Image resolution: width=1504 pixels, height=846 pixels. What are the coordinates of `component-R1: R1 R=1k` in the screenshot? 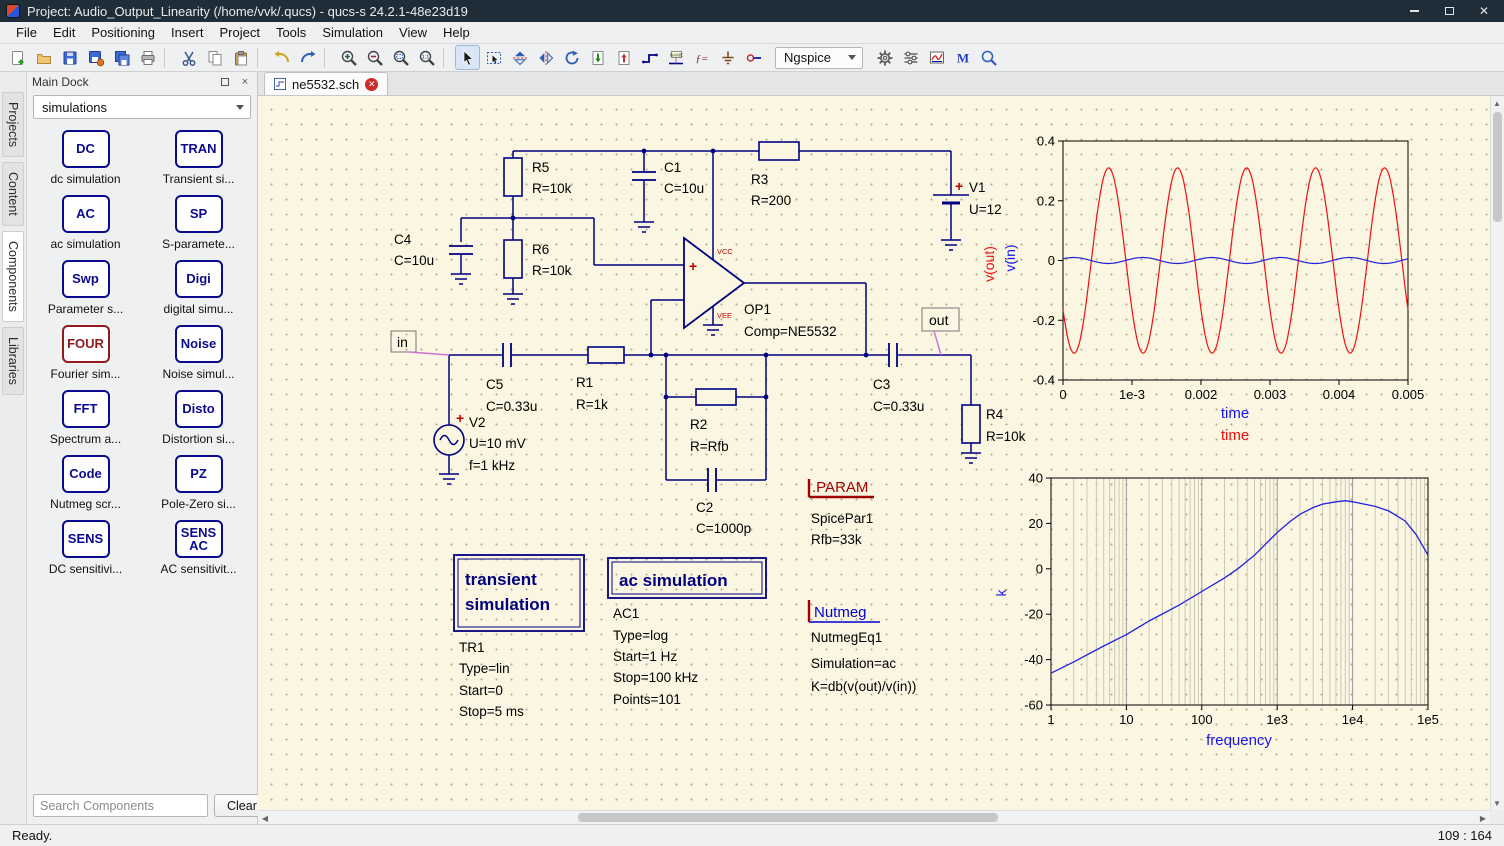 It's located at (600, 379).